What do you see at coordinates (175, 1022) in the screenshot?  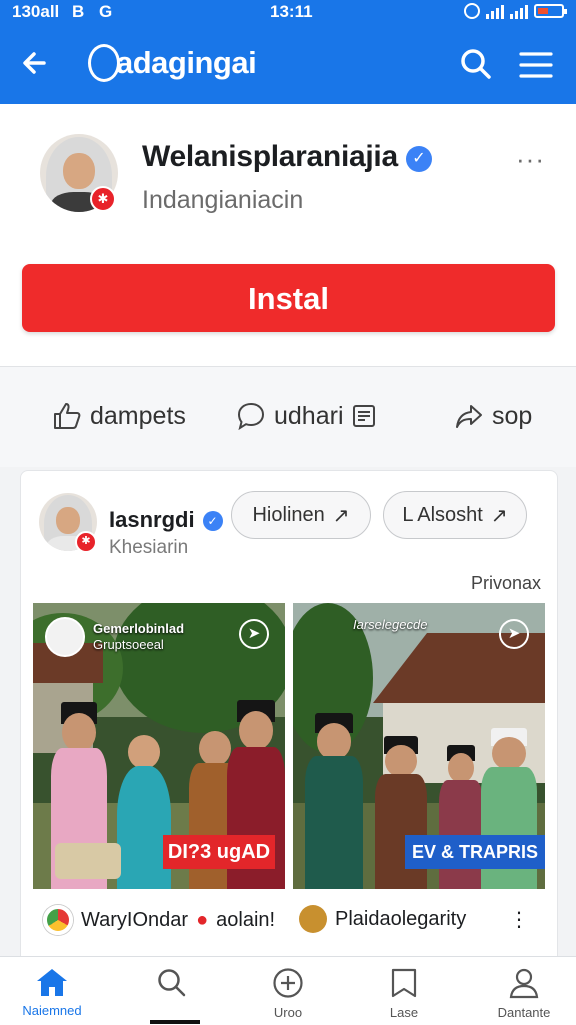 I see `home-indicator` at bounding box center [175, 1022].